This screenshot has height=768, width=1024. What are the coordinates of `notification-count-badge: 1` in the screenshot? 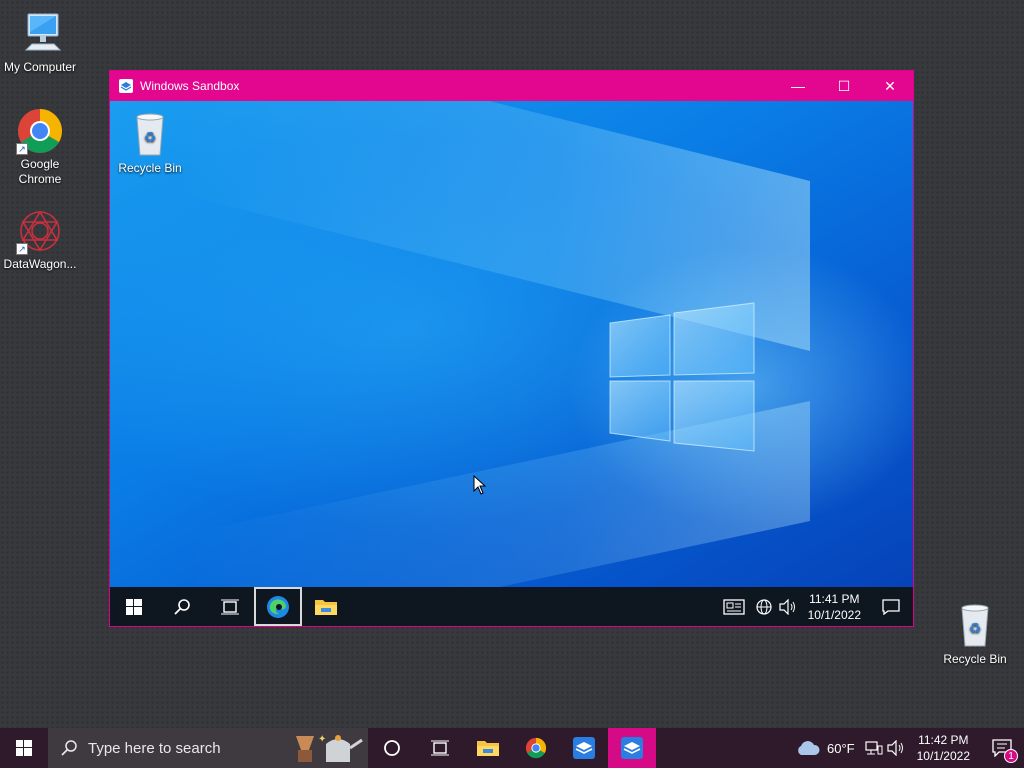 It's located at (1011, 756).